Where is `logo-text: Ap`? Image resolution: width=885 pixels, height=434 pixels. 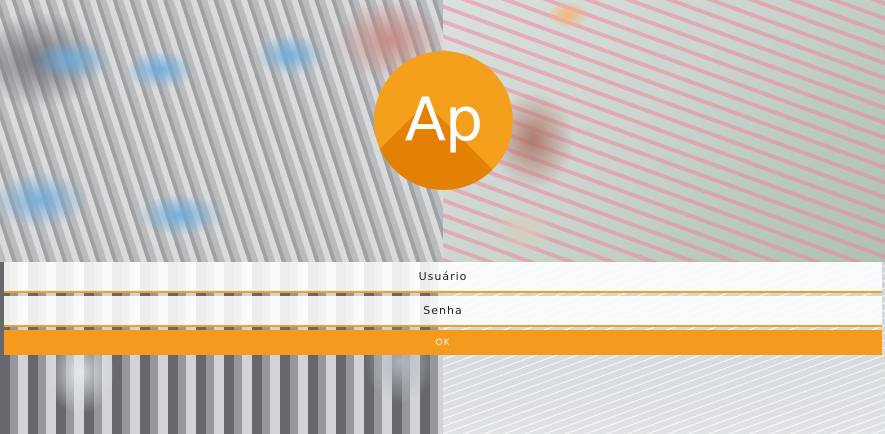 logo-text: Ap is located at coordinates (443, 120).